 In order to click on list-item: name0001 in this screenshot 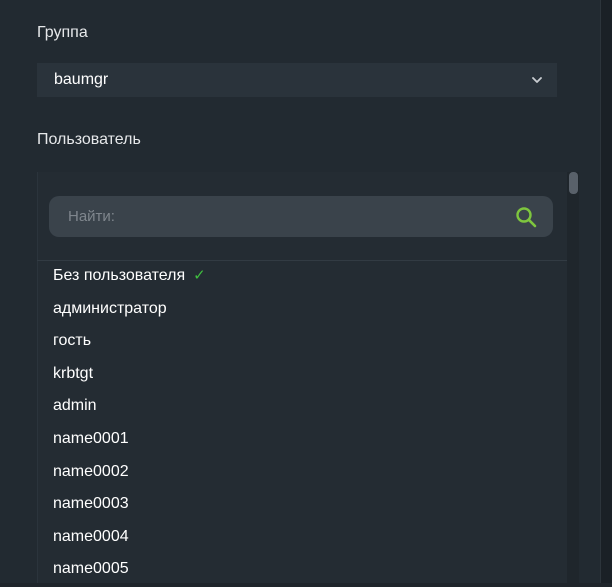, I will do `click(129, 440)`.